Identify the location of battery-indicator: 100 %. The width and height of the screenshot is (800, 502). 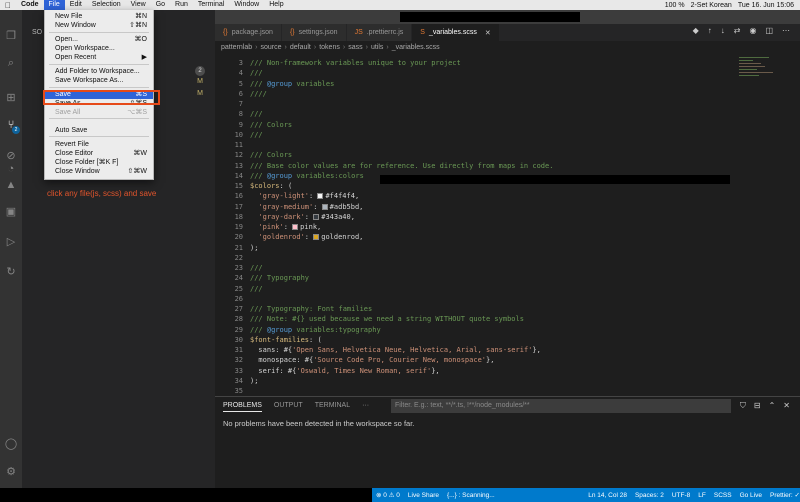
(675, 5).